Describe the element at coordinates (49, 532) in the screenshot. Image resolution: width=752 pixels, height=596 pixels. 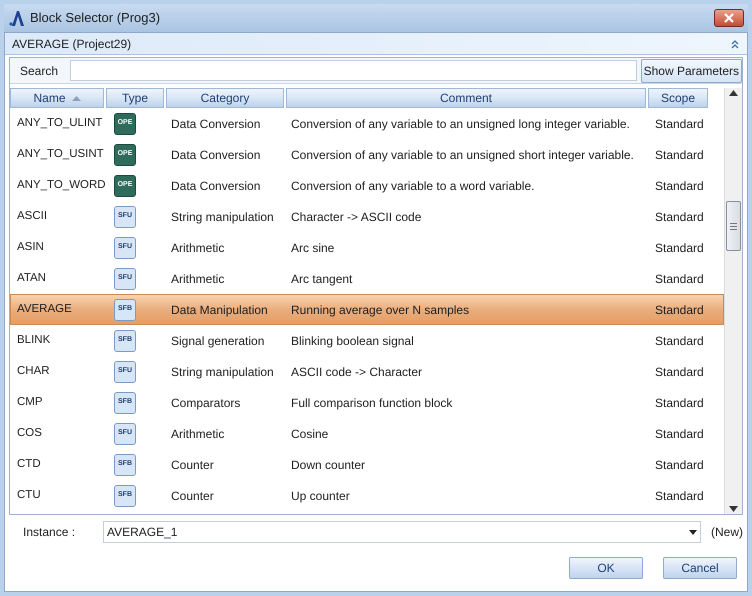
I see `instance-label: Instance :` at that location.